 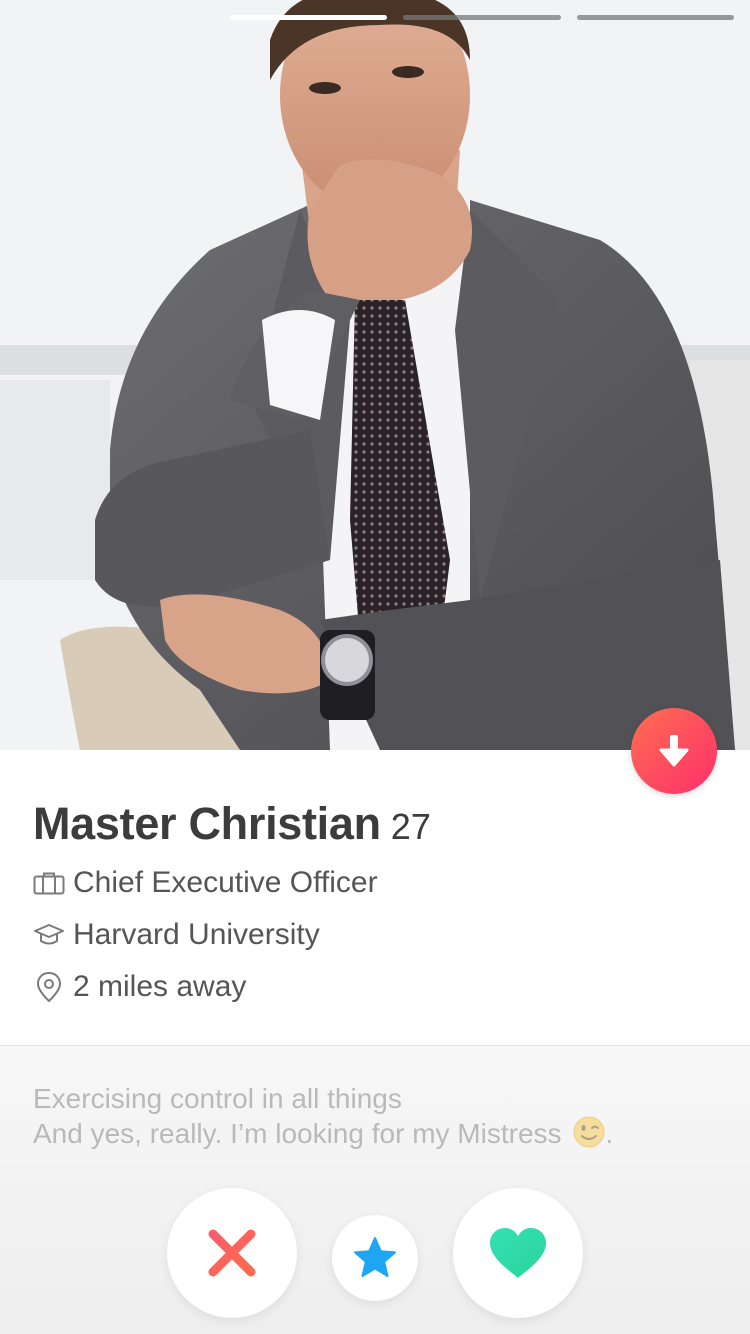 What do you see at coordinates (160, 986) in the screenshot?
I see `distance-text: 2 miles away` at bounding box center [160, 986].